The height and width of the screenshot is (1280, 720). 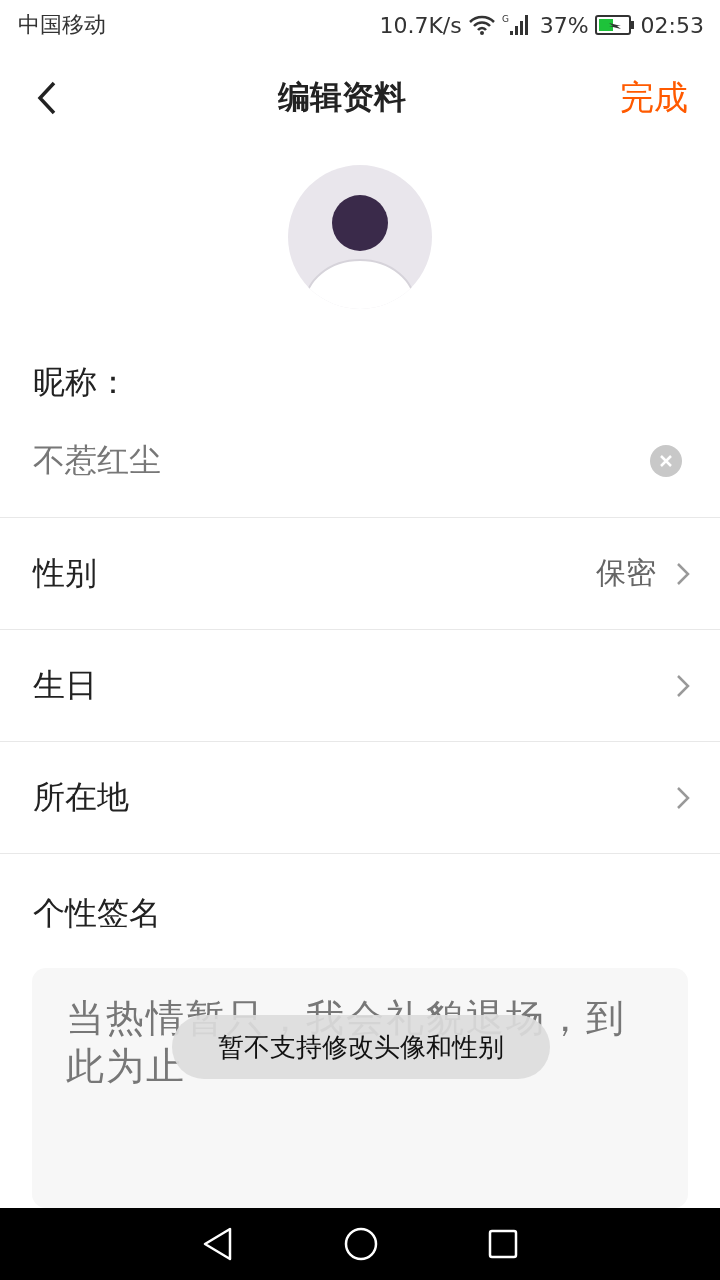 What do you see at coordinates (342, 97) in the screenshot?
I see `page-title: 编辑资料` at bounding box center [342, 97].